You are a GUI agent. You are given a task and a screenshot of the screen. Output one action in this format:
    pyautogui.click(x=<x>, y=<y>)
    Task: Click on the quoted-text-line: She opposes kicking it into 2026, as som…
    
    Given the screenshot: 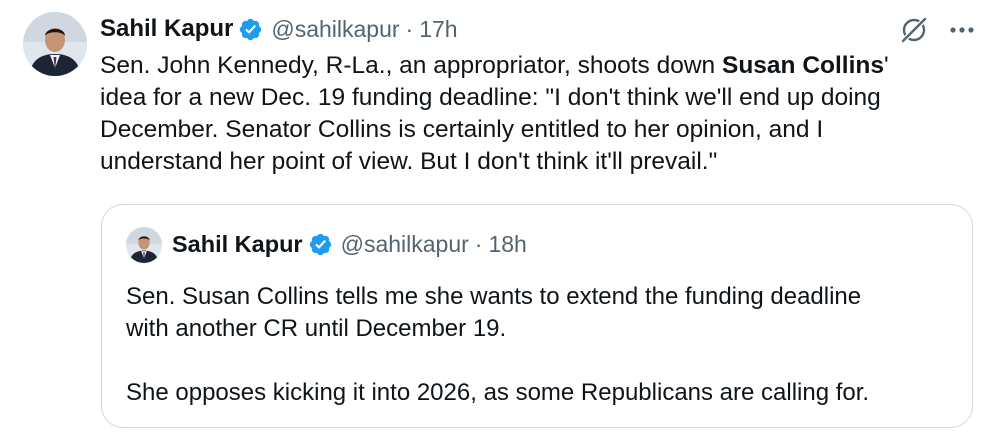 What is the action you would take?
    pyautogui.click(x=498, y=392)
    